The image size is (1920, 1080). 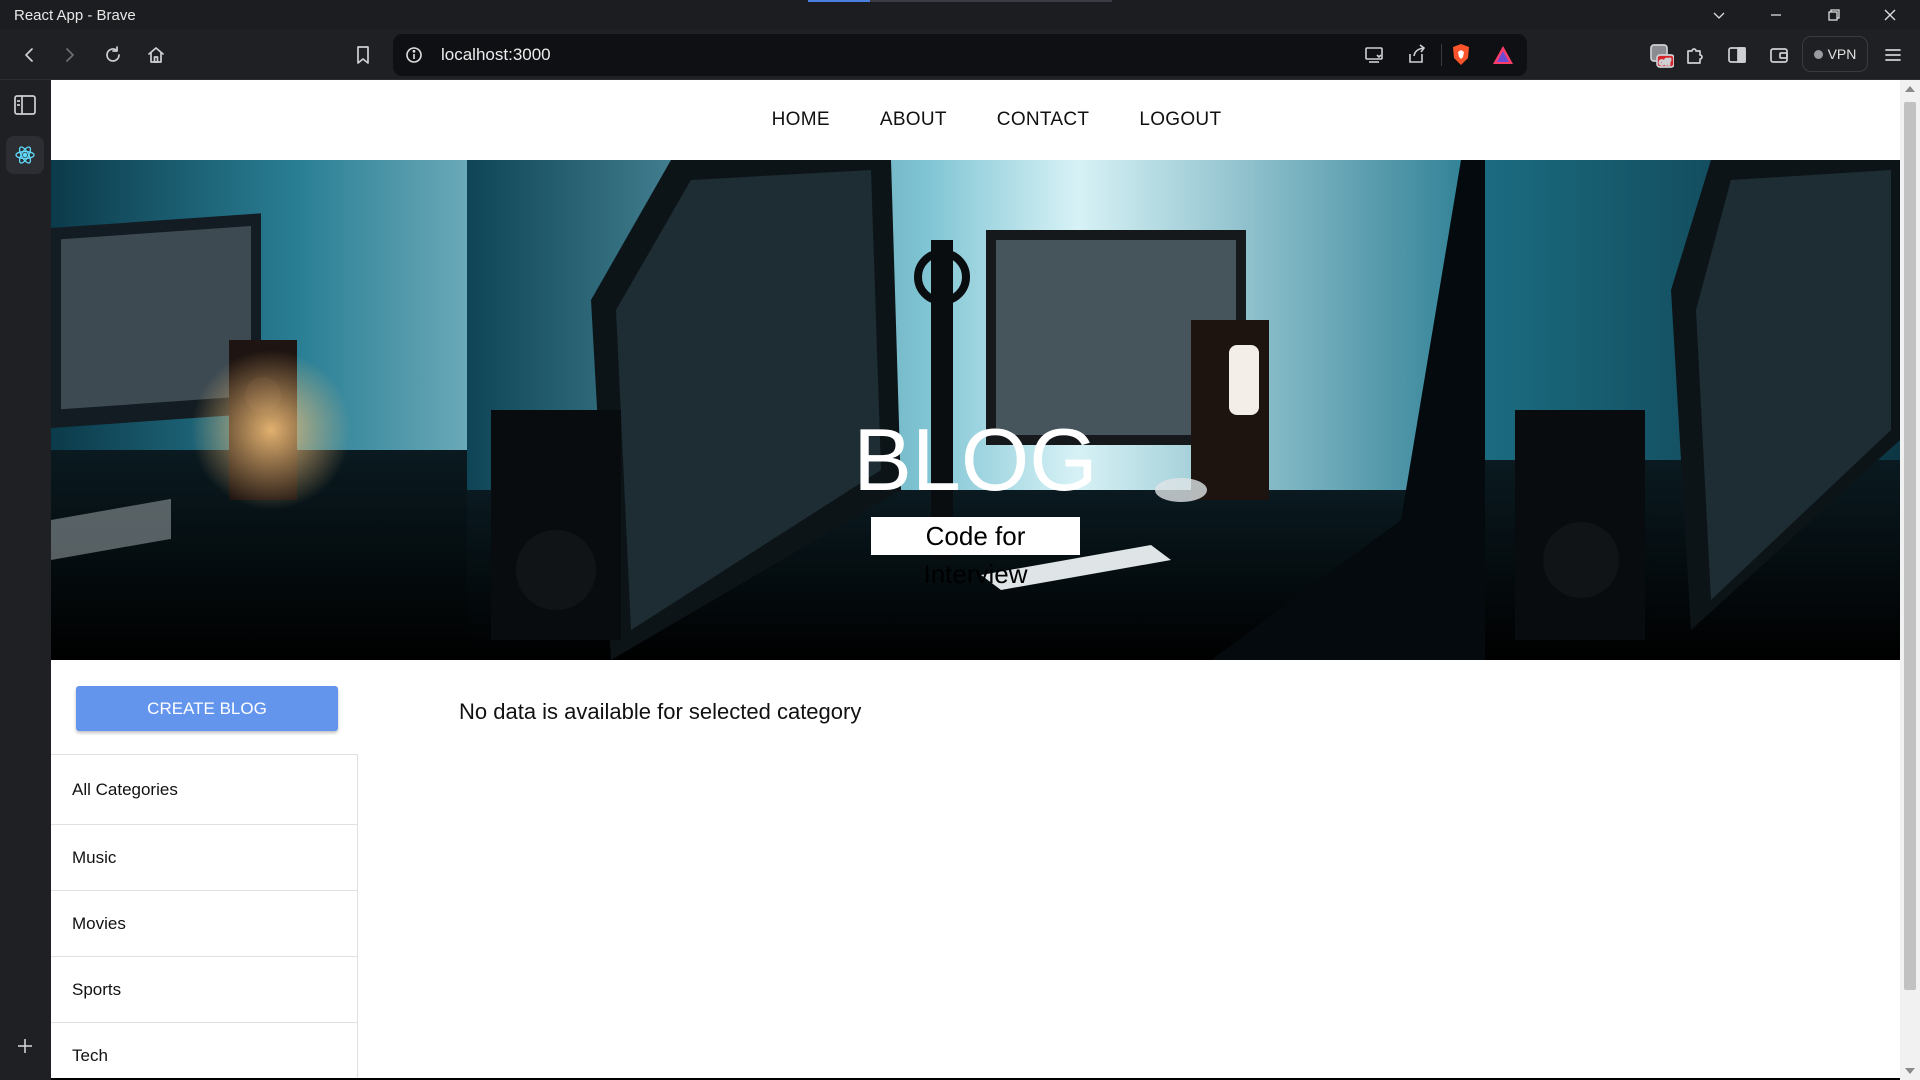 What do you see at coordinates (25, 155) in the screenshot?
I see `react-devtools-icon` at bounding box center [25, 155].